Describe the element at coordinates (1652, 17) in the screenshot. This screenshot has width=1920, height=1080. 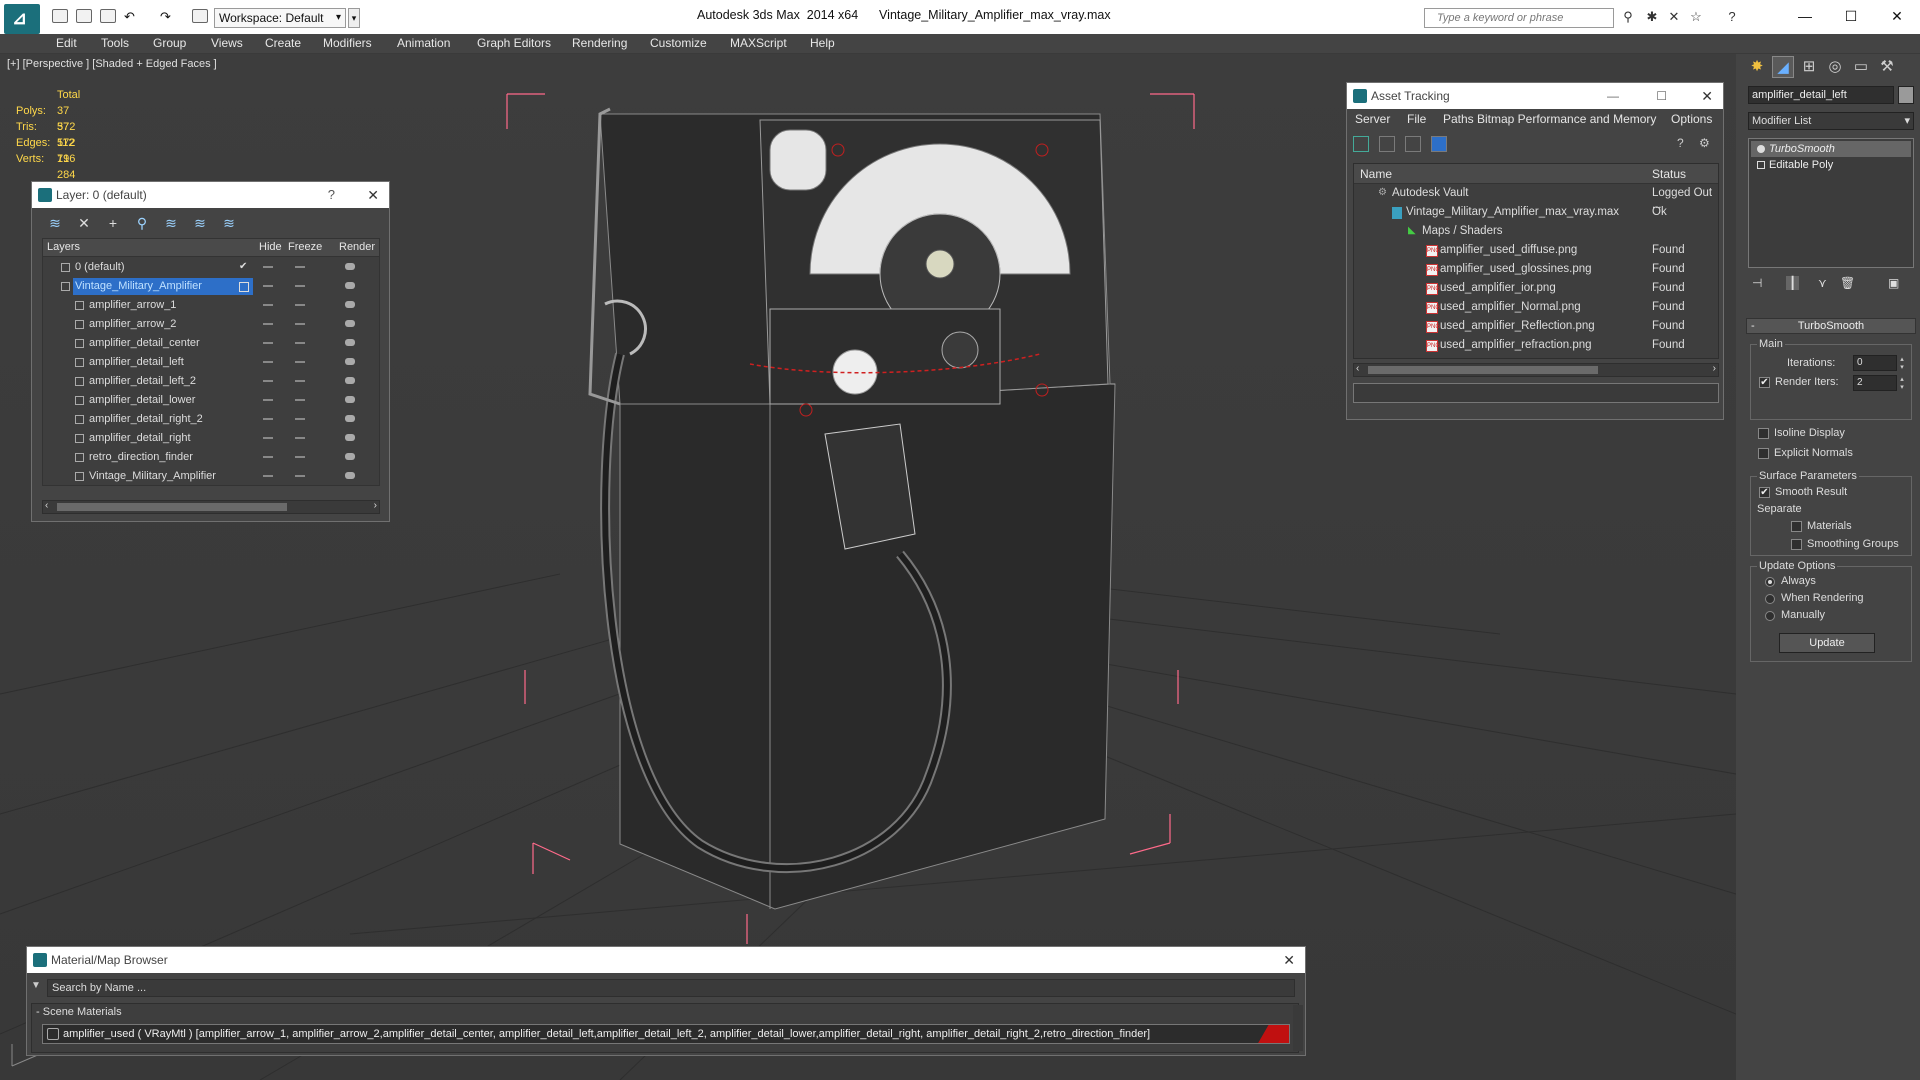
I see `subscription-icon: ✱` at that location.